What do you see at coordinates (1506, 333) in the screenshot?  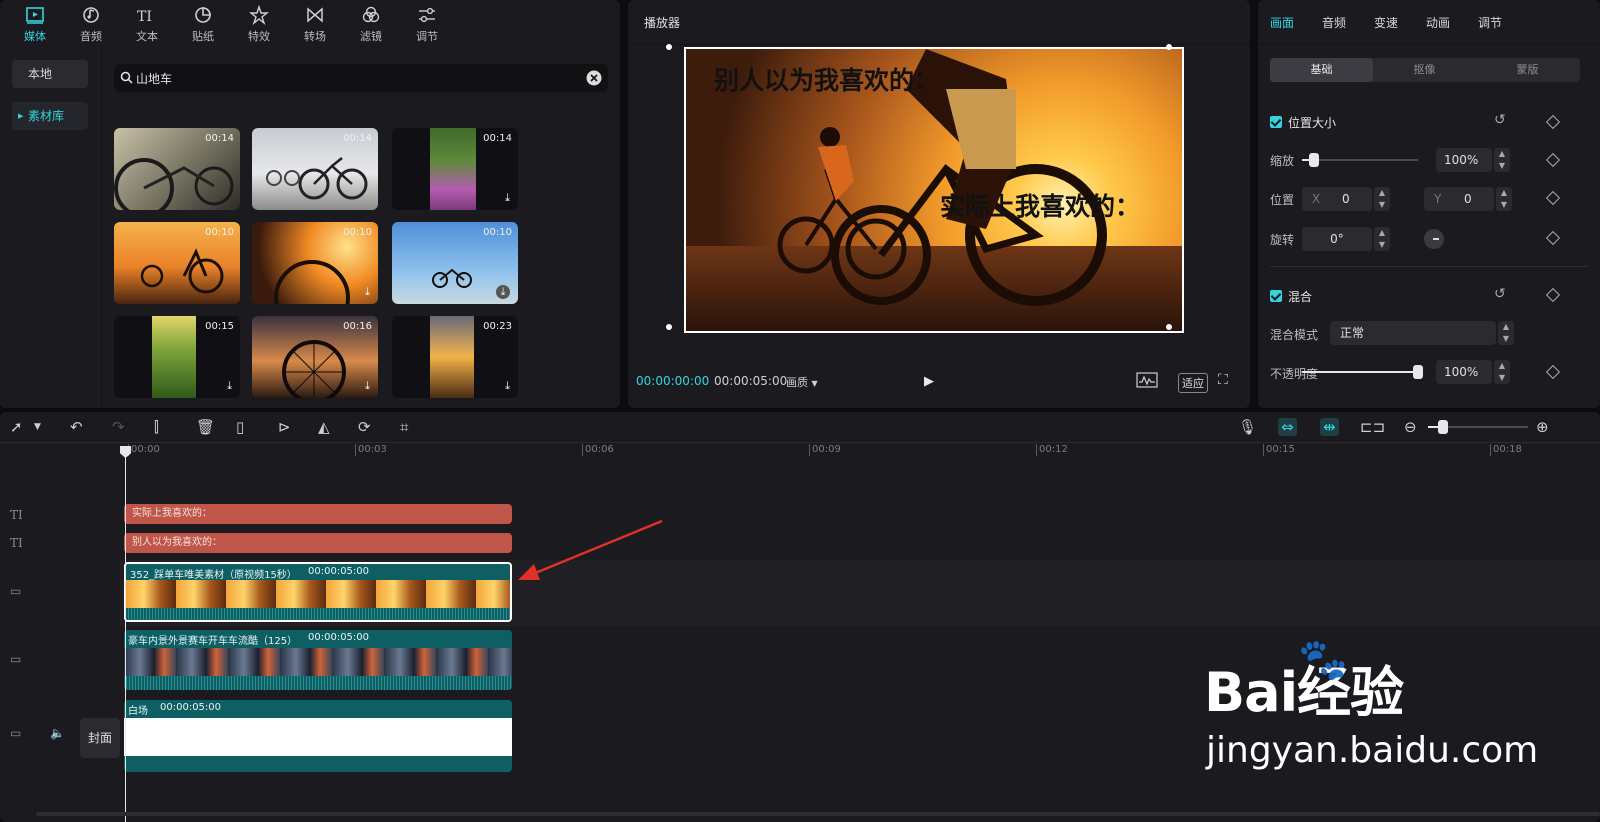 I see `blend-mode-stepper: ▲ ▼` at bounding box center [1506, 333].